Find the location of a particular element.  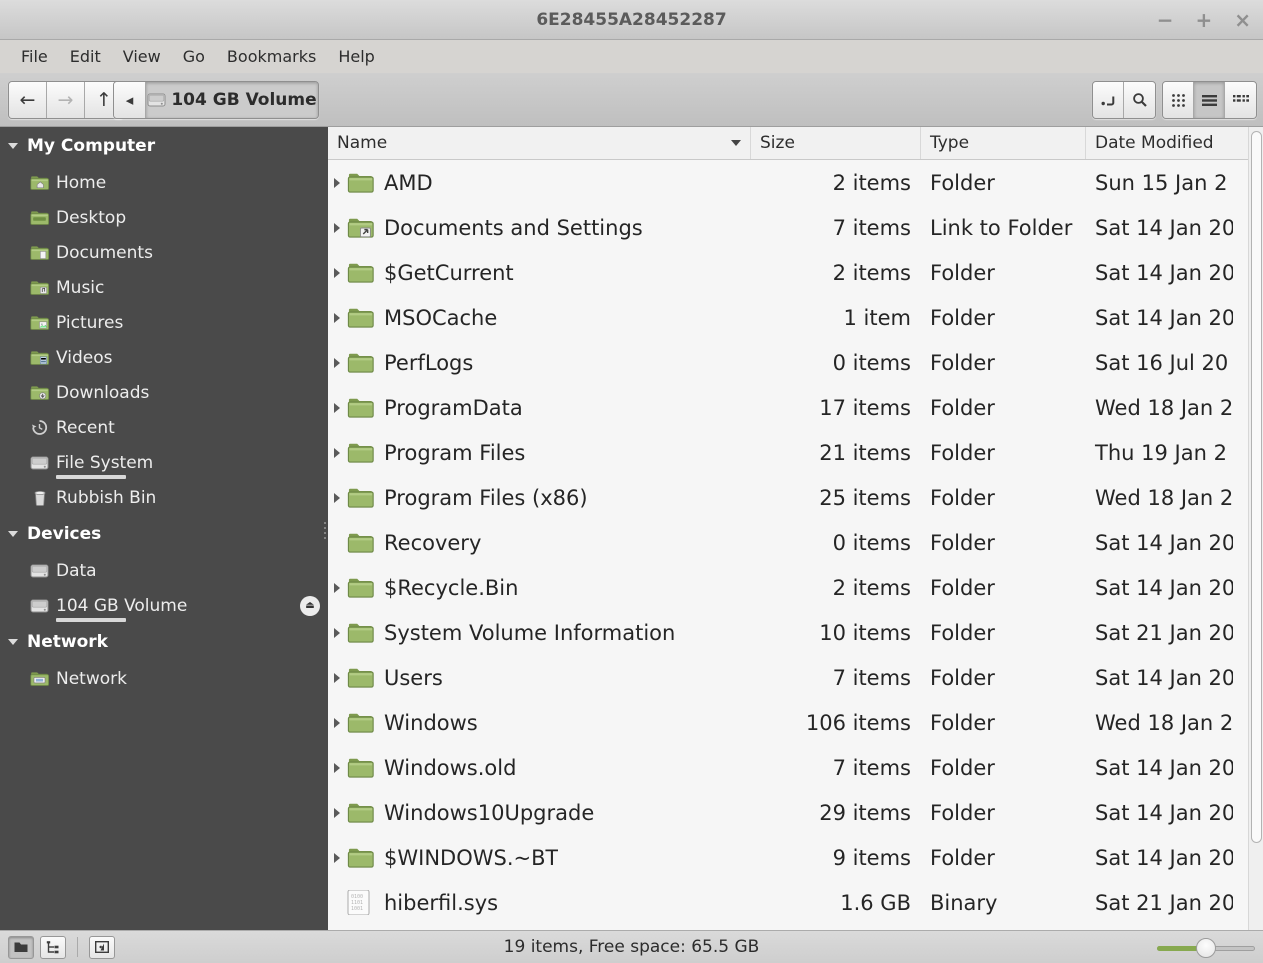

column-header-date-modified: Date Modified is located at coordinates (1167, 143).